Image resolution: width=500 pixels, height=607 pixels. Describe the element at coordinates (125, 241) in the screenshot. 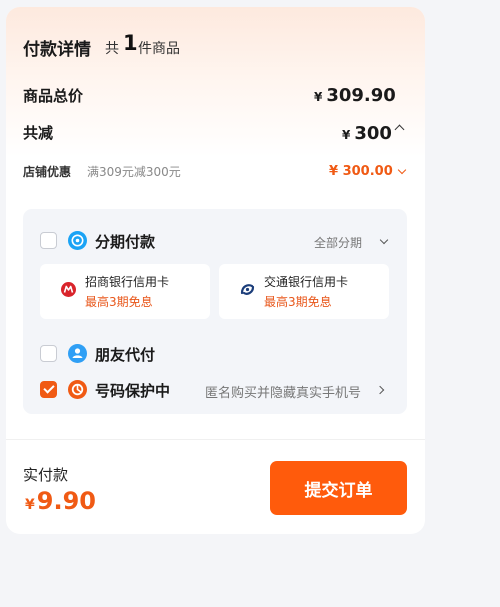

I see `installment-label: 分期付款` at that location.